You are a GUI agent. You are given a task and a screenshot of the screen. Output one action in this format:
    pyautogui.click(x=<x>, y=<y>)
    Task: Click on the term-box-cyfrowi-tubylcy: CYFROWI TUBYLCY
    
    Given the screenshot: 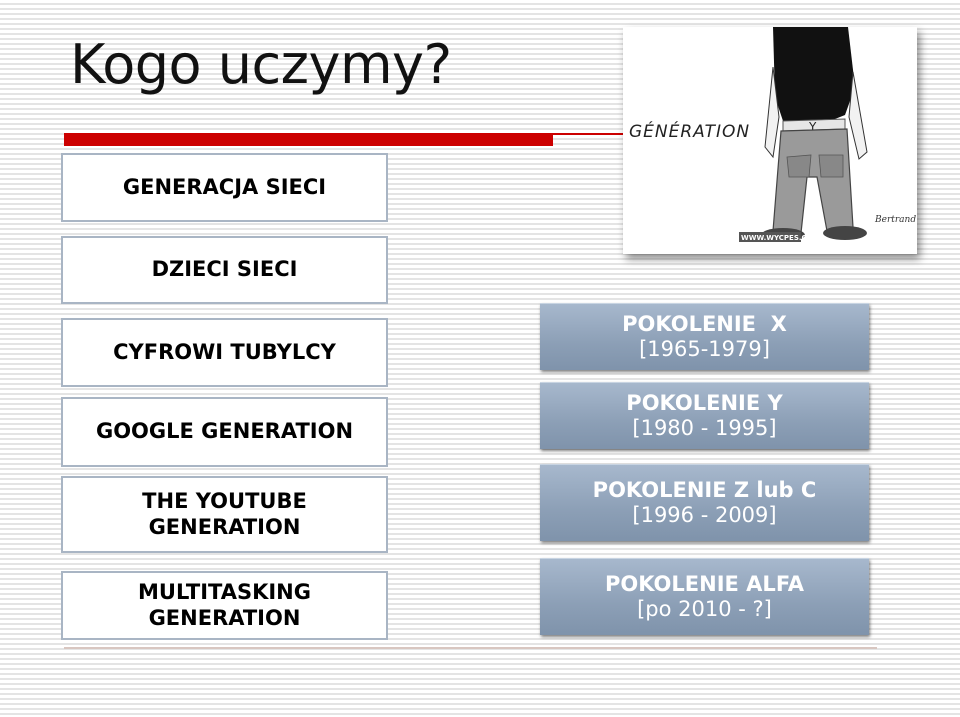 What is the action you would take?
    pyautogui.click(x=224, y=352)
    